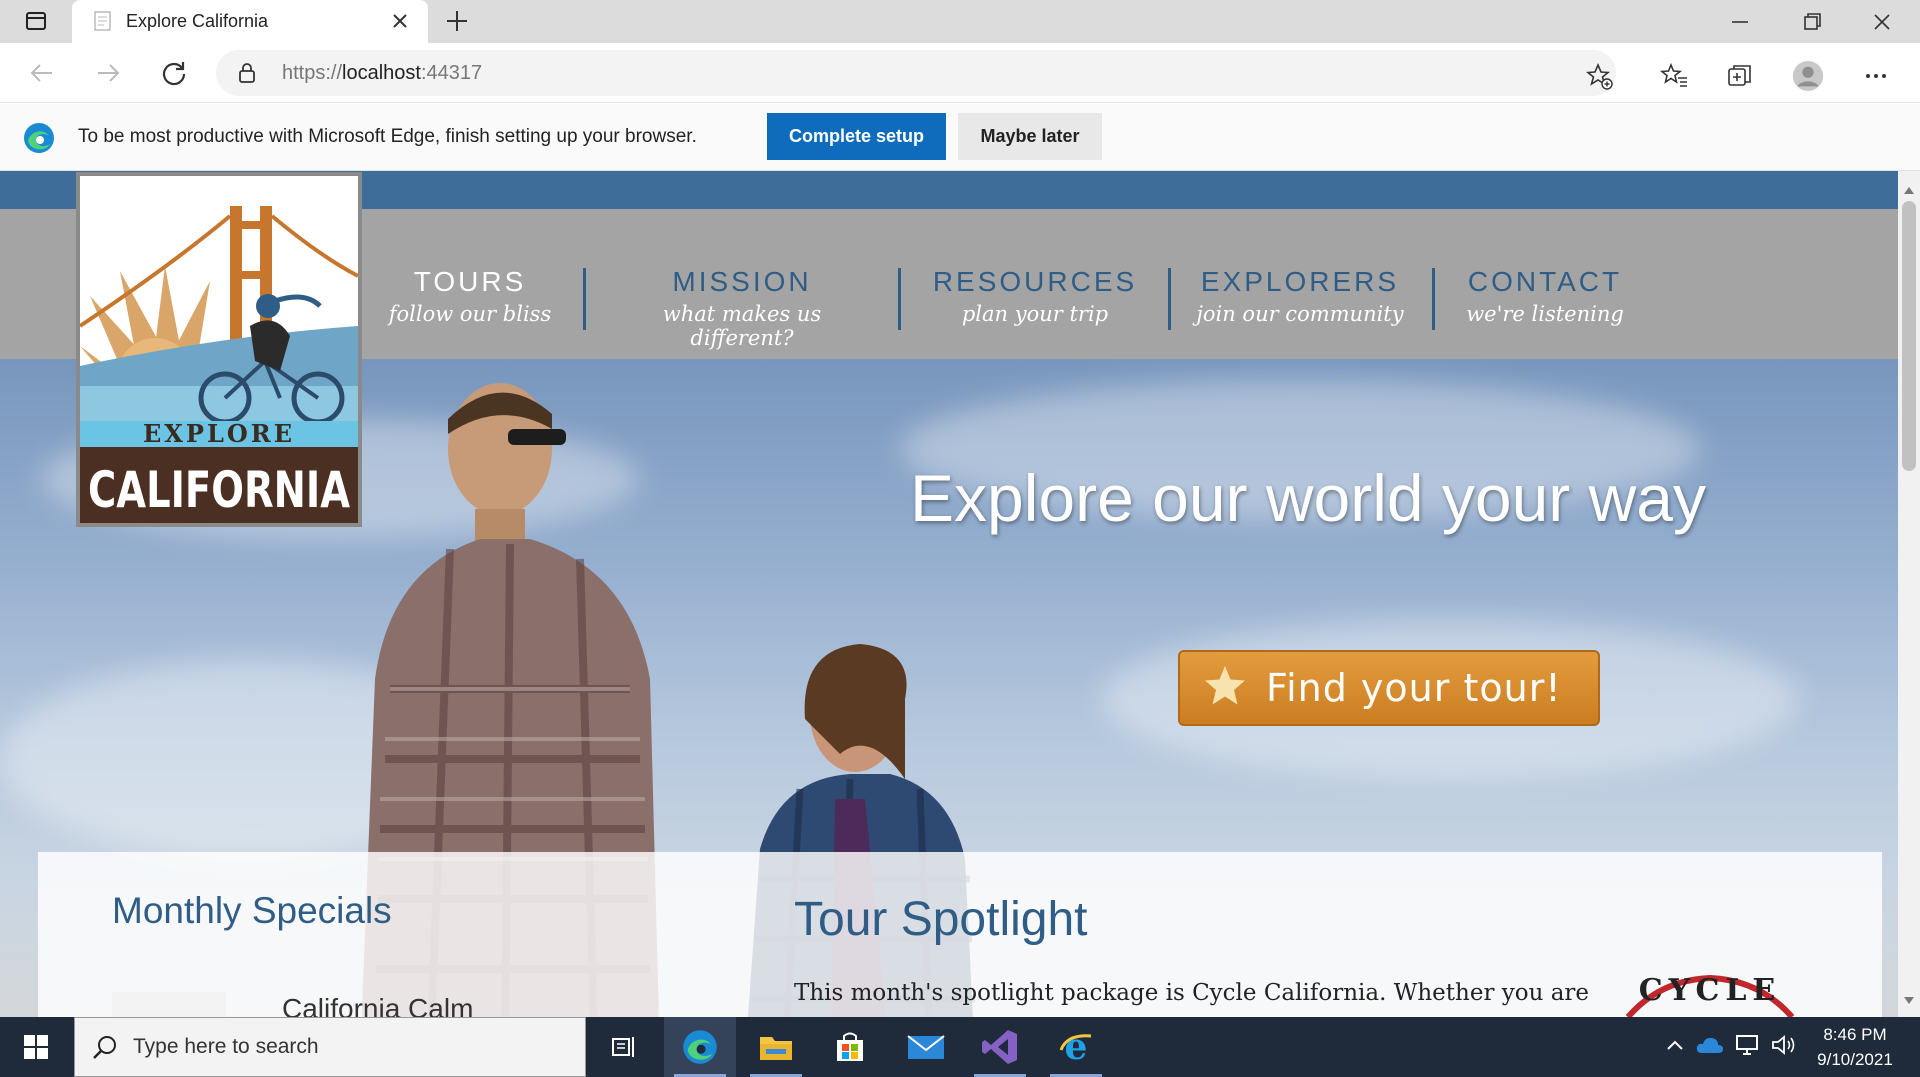 The height and width of the screenshot is (1077, 1920). I want to click on start-button, so click(36, 1047).